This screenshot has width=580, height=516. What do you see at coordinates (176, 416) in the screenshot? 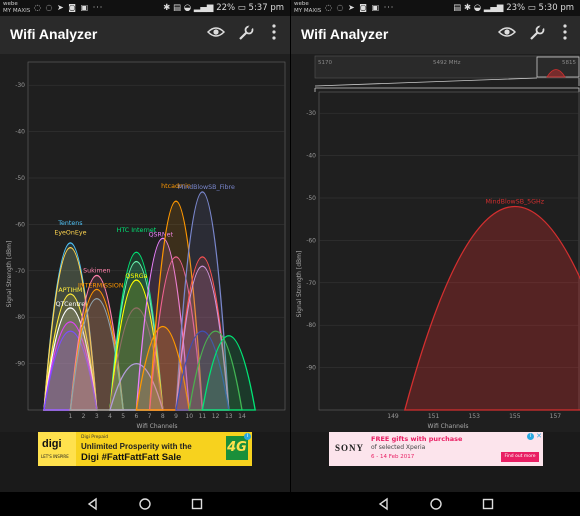
I see `x-tick-label: 9` at bounding box center [176, 416].